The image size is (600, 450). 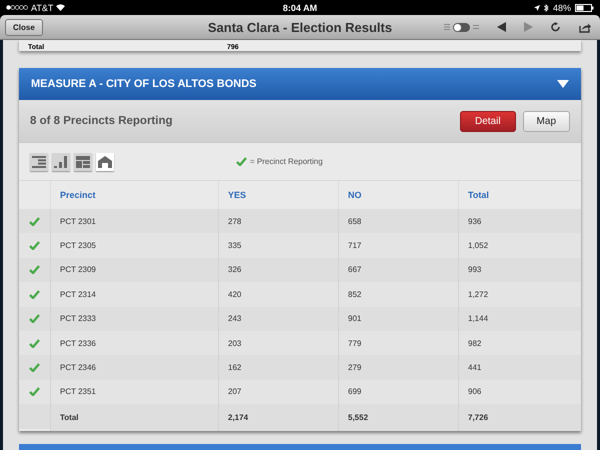 What do you see at coordinates (61, 7) in the screenshot?
I see `wifi-icon` at bounding box center [61, 7].